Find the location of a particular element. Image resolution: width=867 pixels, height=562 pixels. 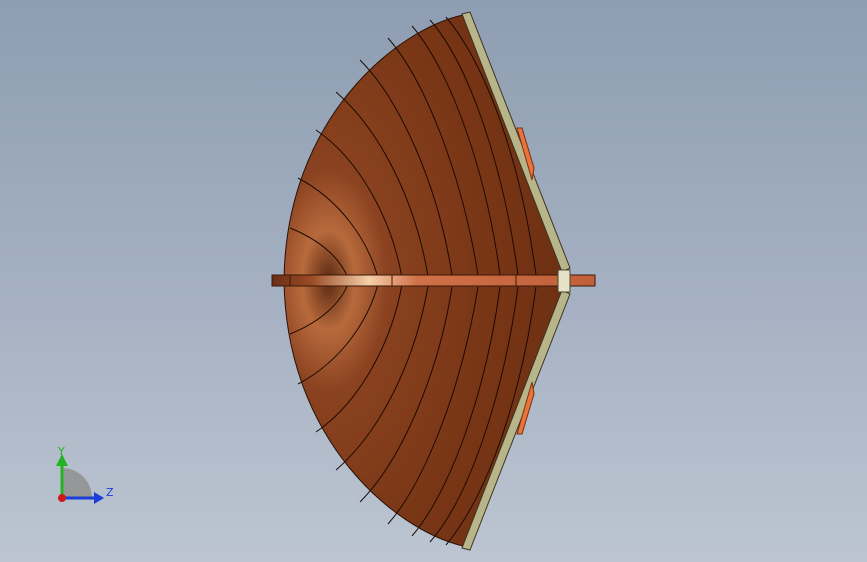

triad-xy-plane-icon is located at coordinates (77, 483).